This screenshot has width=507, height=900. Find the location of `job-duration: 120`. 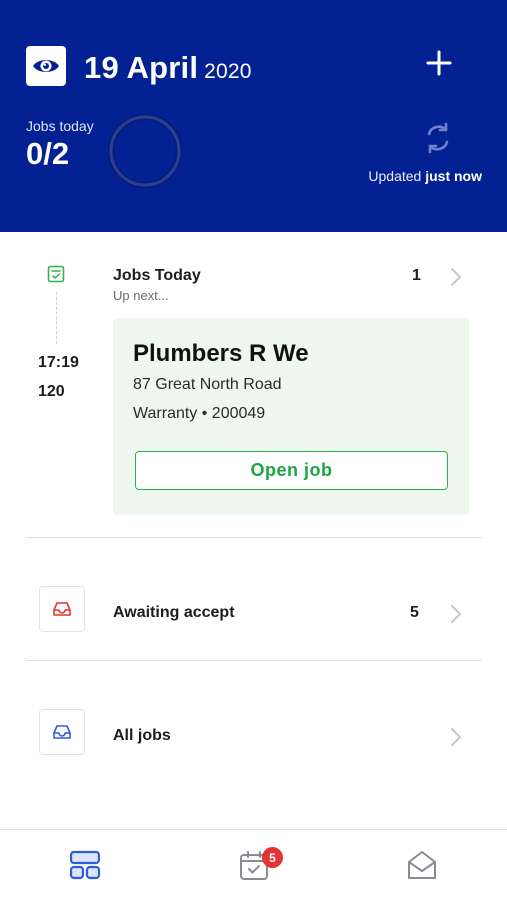

job-duration: 120 is located at coordinates (51, 391).